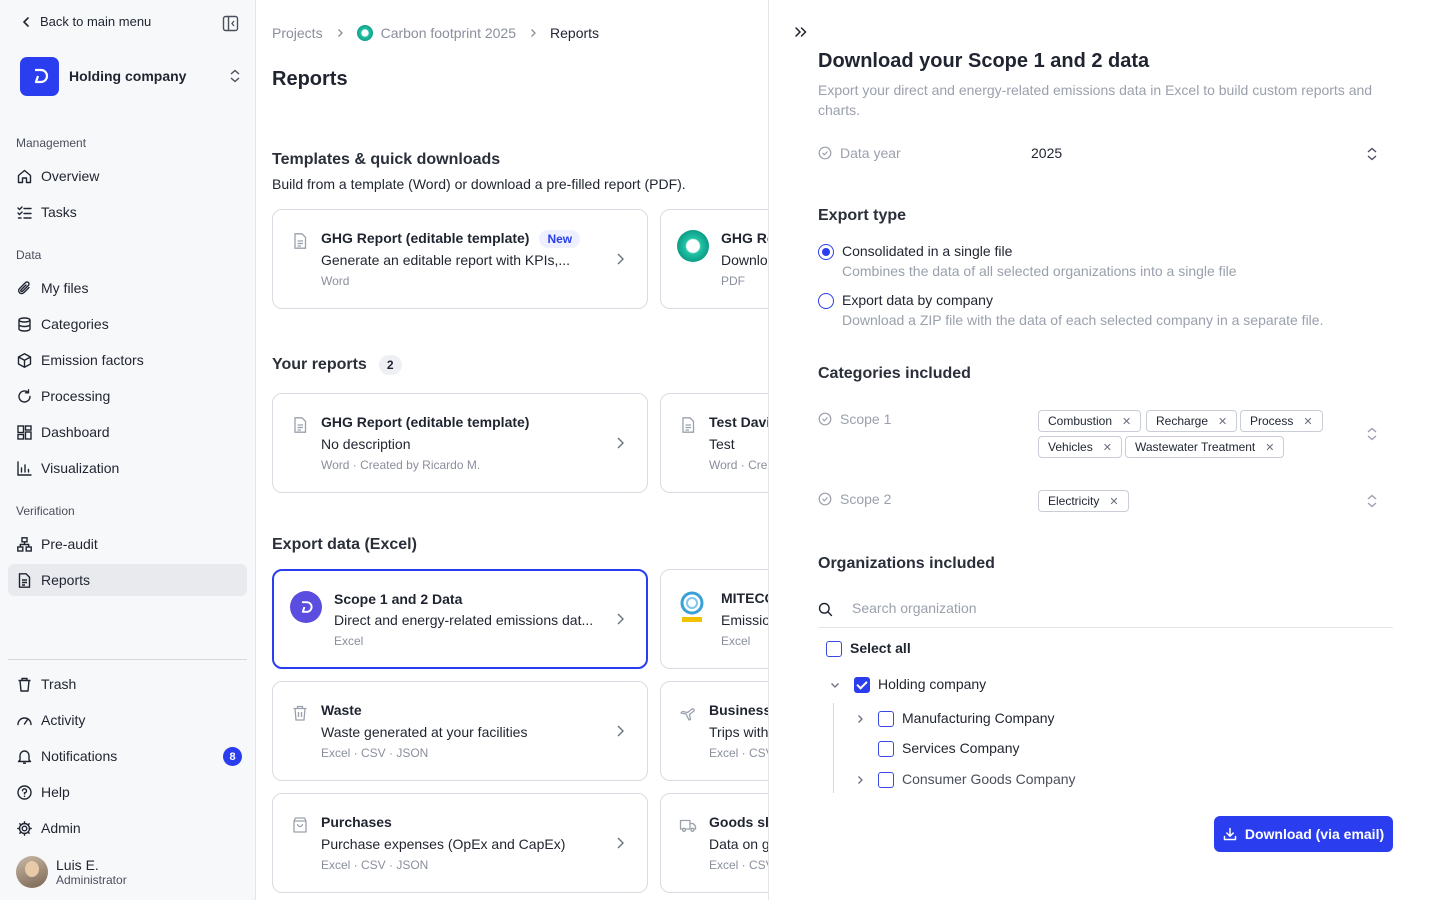 This screenshot has height=900, width=1440. What do you see at coordinates (66, 580) in the screenshot?
I see `sidebar-item-label: Reports` at bounding box center [66, 580].